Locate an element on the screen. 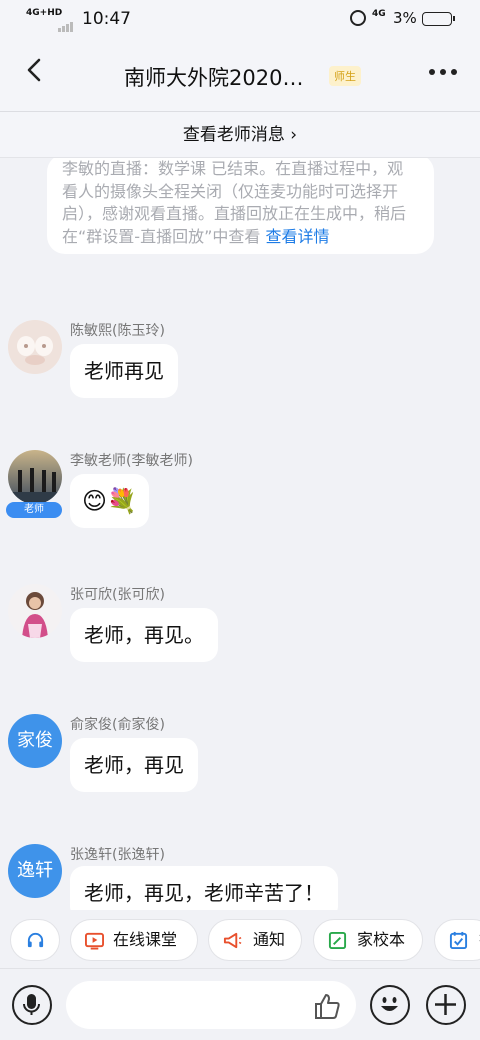 The width and height of the screenshot is (480, 1040). sender-name: 李敏老师(李敏老师) is located at coordinates (131, 461).